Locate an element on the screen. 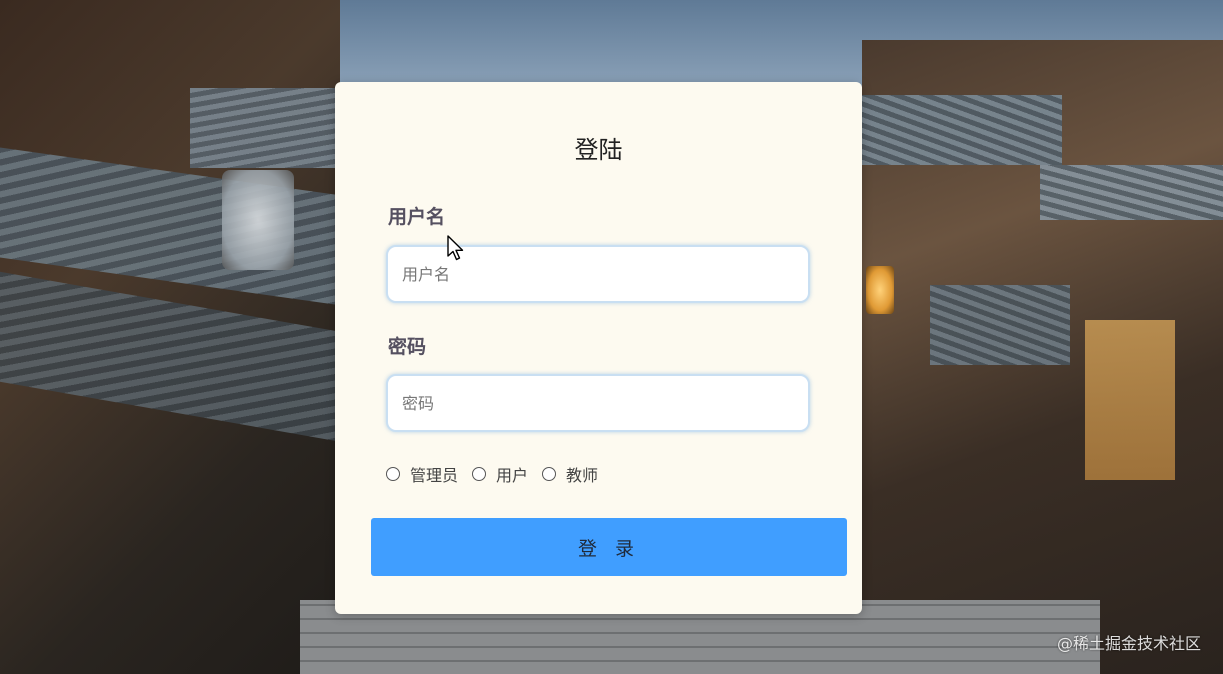  mouse-pointer-icon is located at coordinates (455, 248).